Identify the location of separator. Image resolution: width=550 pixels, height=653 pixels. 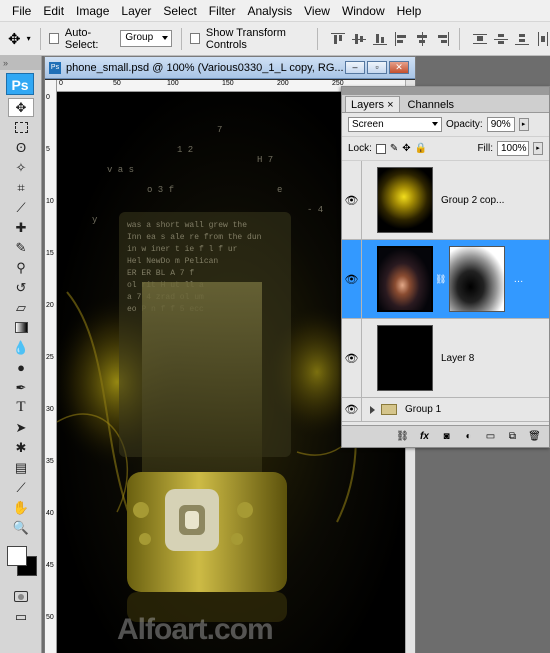
(181, 38).